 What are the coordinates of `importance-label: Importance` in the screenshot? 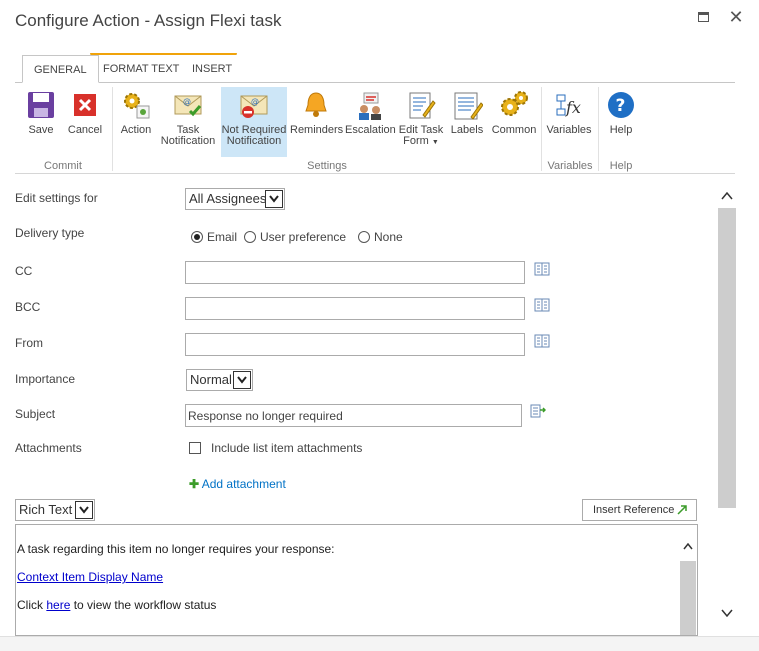 It's located at (45, 379).